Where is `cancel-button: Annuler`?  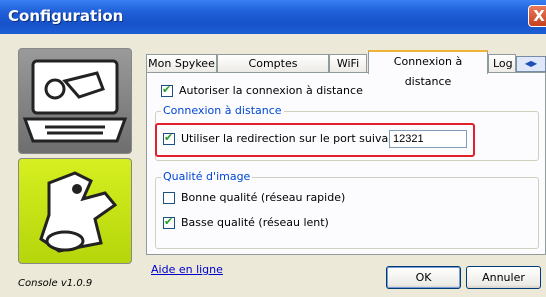 cancel-button: Annuler is located at coordinates (503, 277).